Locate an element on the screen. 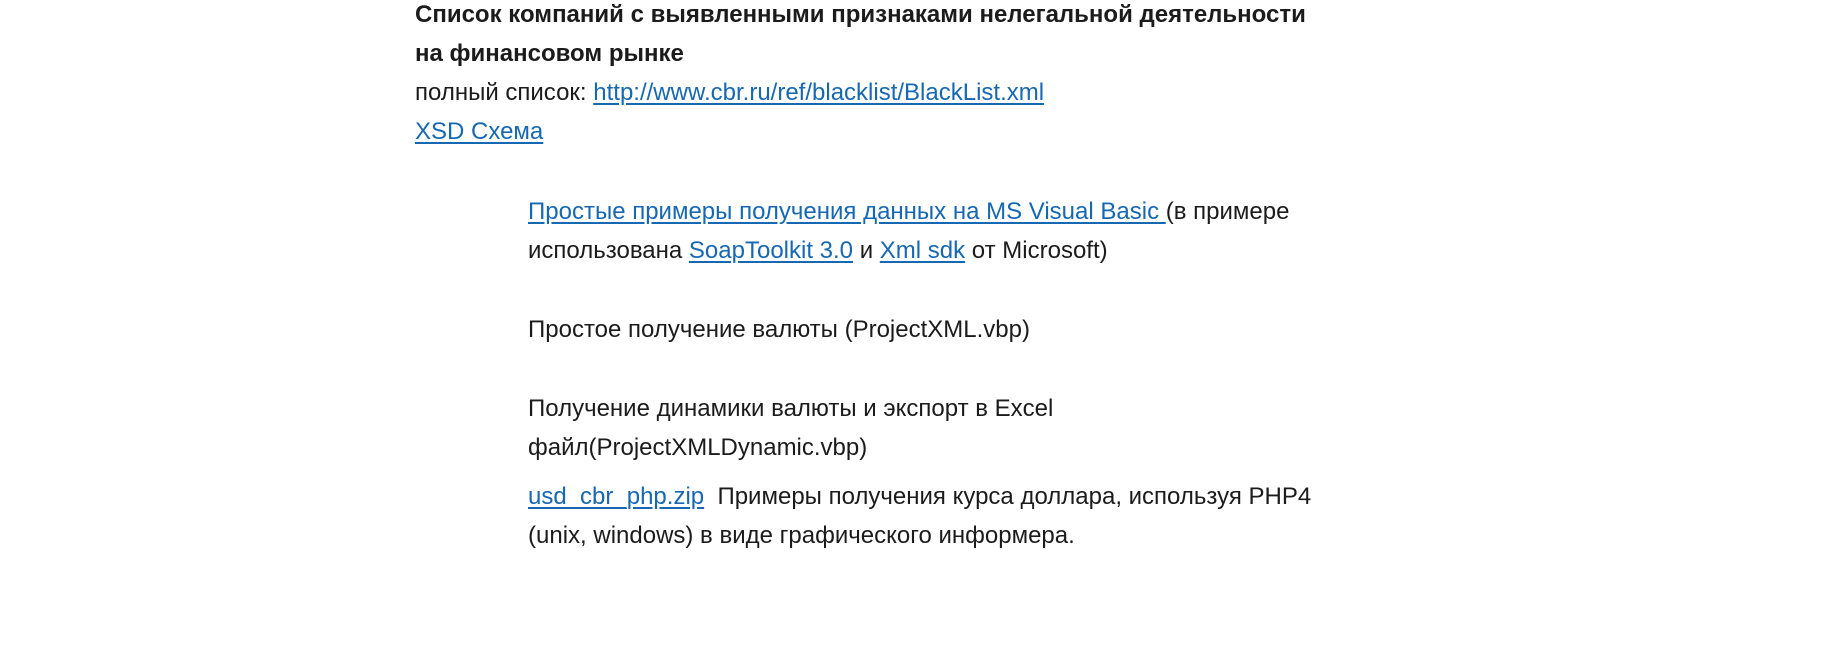 The height and width of the screenshot is (667, 1839). and-text: и is located at coordinates (866, 250).